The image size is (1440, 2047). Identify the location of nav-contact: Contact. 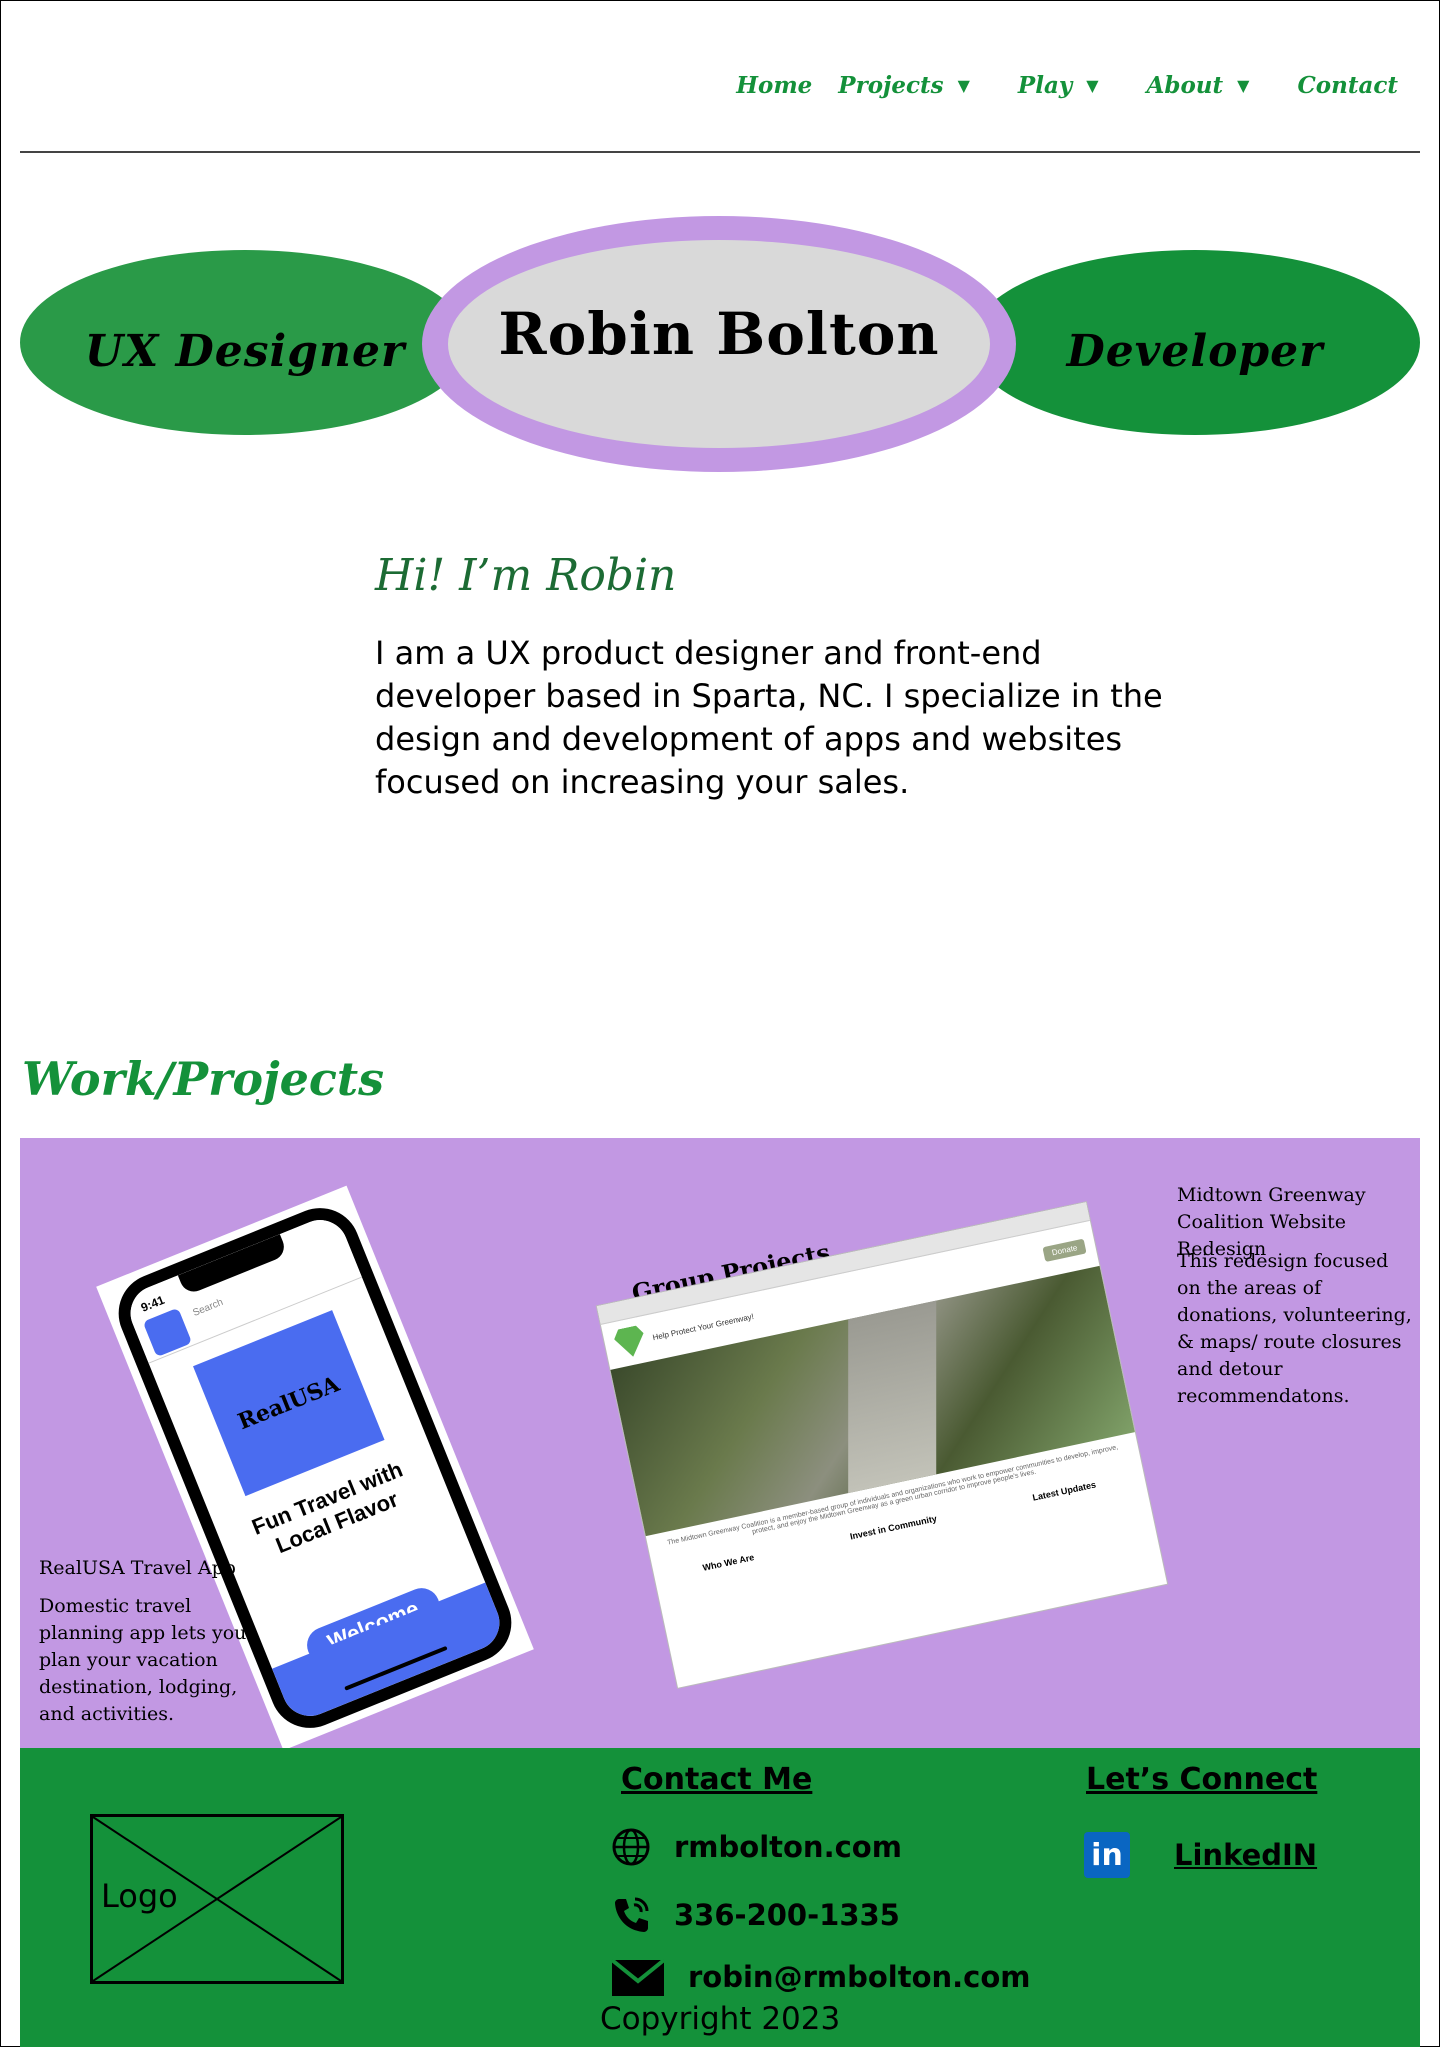
(1347, 85).